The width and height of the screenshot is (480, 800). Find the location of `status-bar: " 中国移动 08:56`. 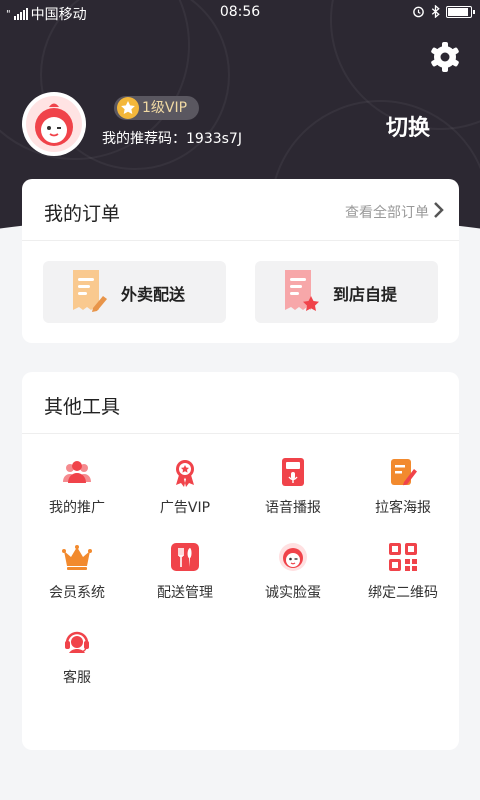

status-bar: " 中国移动 08:56 is located at coordinates (240, 13).